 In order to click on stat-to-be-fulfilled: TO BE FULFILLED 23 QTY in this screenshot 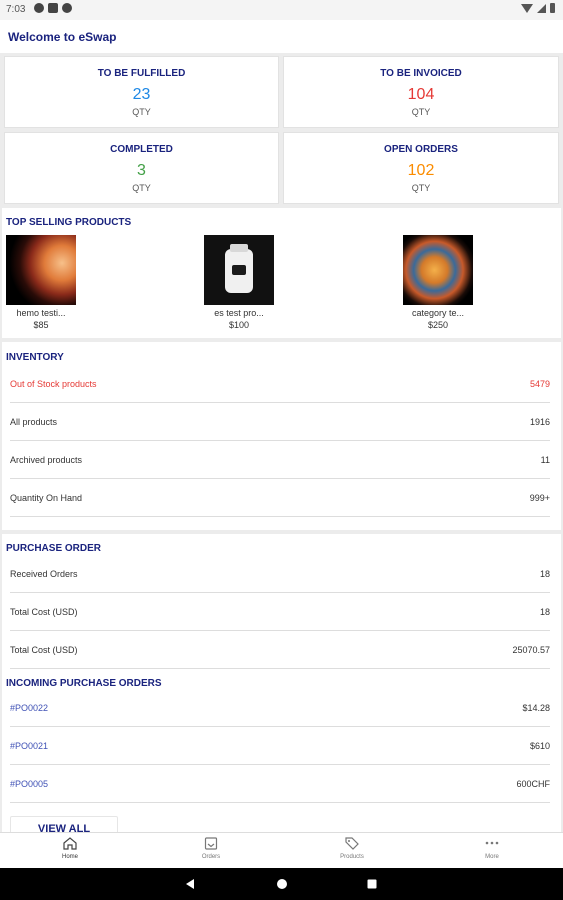, I will do `click(141, 92)`.